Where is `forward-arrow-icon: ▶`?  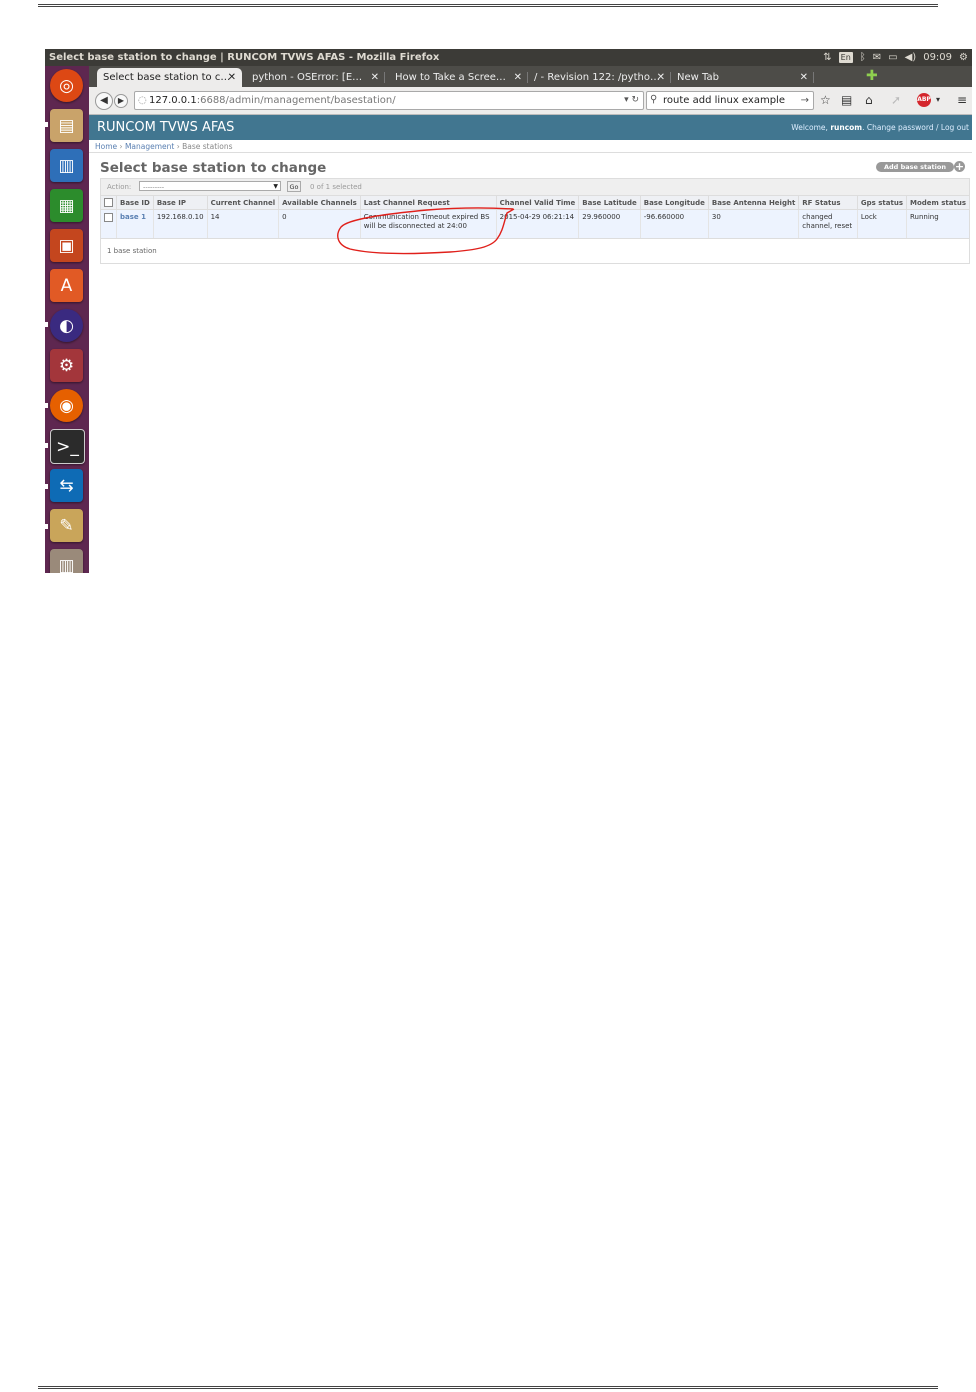
forward-arrow-icon: ▶ is located at coordinates (121, 101).